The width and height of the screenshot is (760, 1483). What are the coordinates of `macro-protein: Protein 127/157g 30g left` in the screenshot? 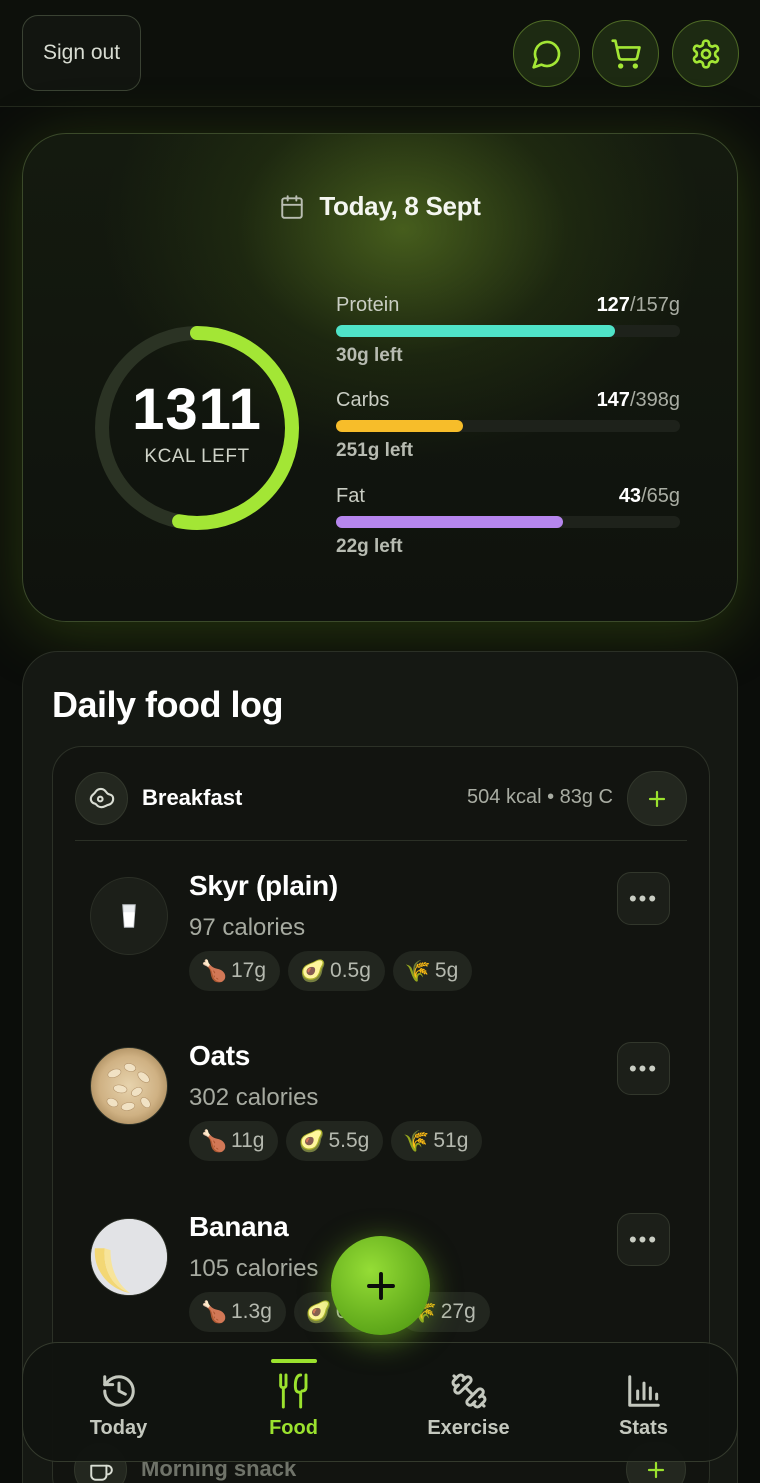 It's located at (508, 330).